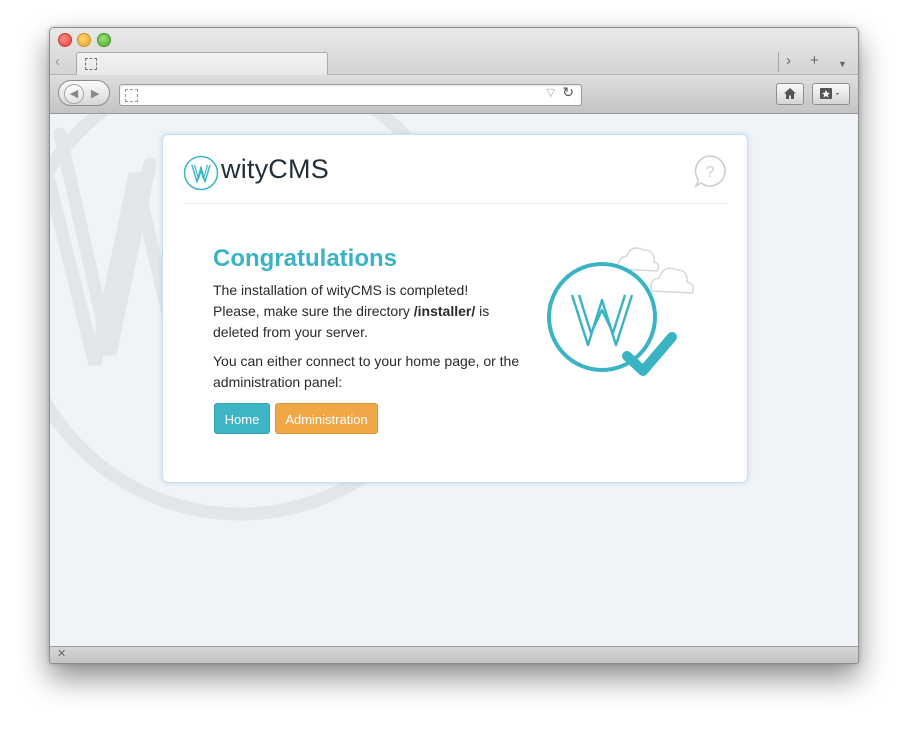 The width and height of the screenshot is (906, 734). I want to click on url-dropdown-icon: ▽, so click(551, 92).